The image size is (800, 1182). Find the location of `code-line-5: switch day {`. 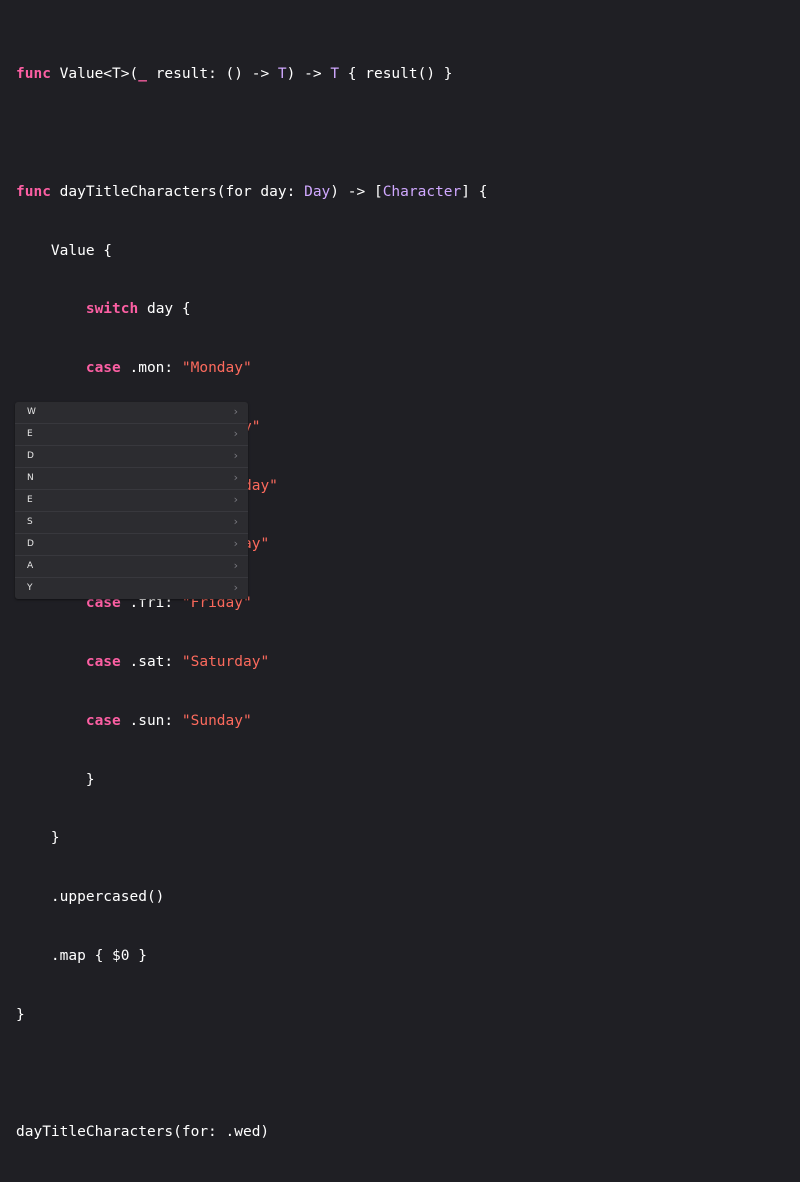

code-line-5: switch day { is located at coordinates (251, 310).